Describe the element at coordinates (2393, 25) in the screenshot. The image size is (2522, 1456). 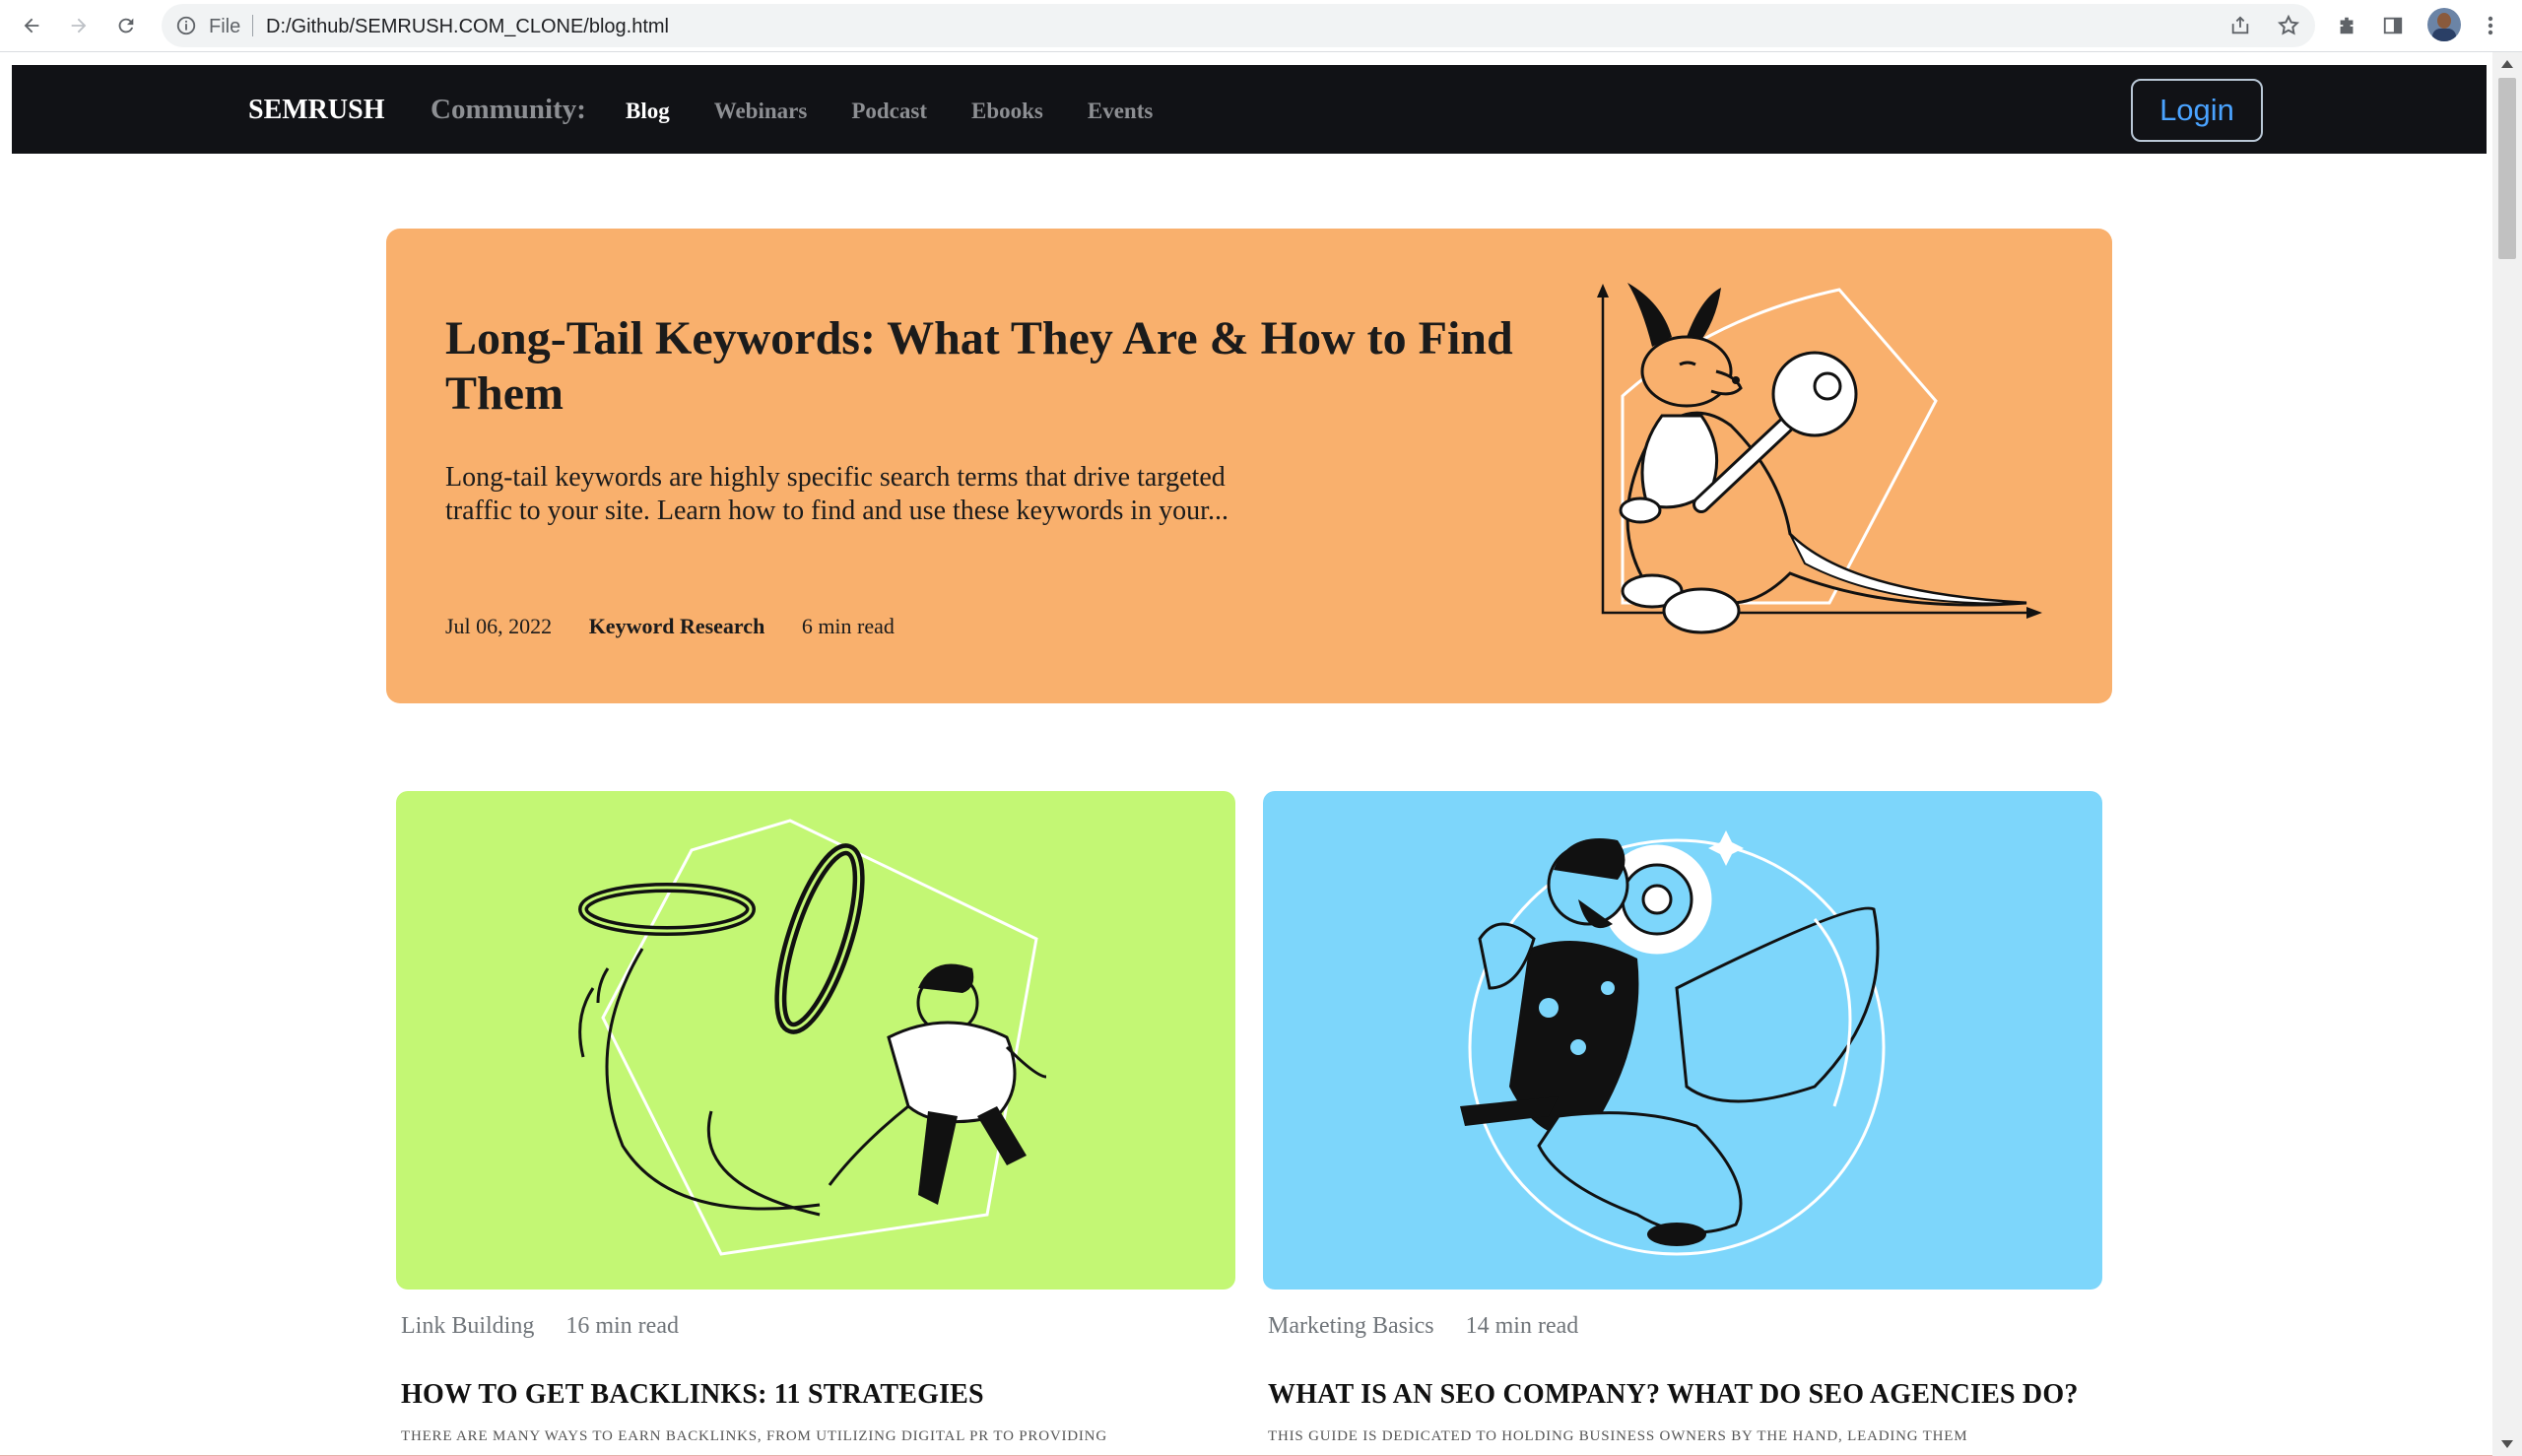
I see `side-panel-icon` at that location.